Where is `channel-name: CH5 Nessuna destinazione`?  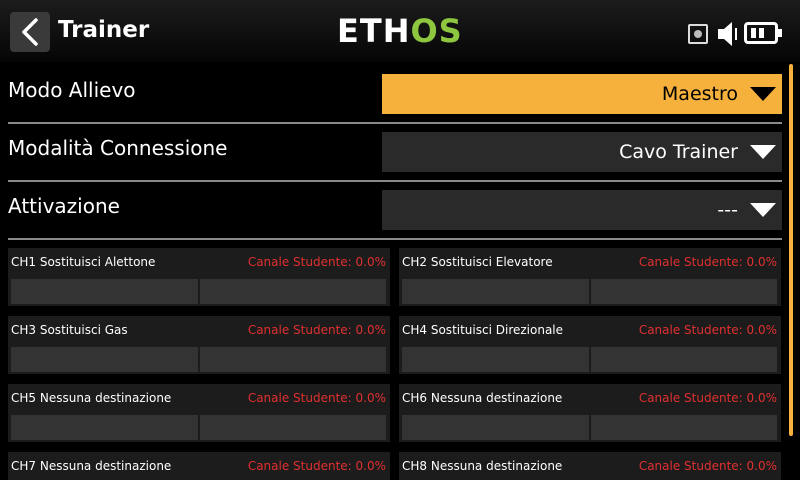 channel-name: CH5 Nessuna destinazione is located at coordinates (91, 398).